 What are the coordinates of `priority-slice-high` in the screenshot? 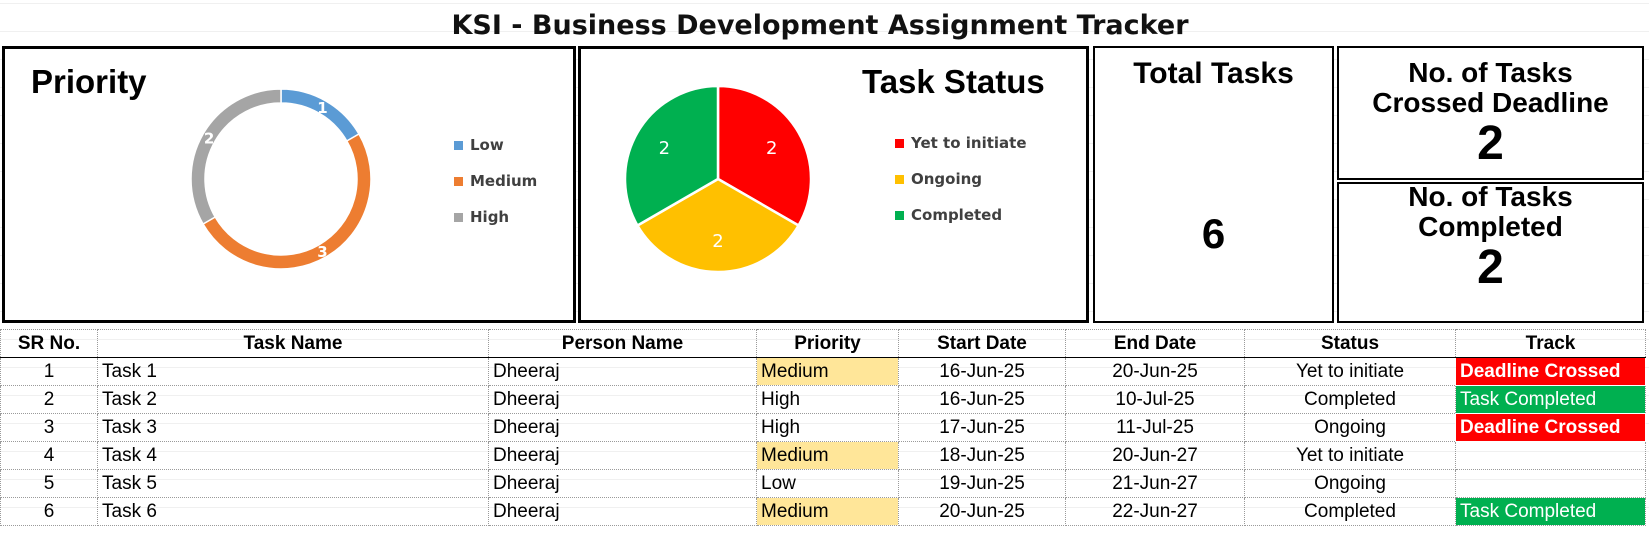 It's located at (236, 157).